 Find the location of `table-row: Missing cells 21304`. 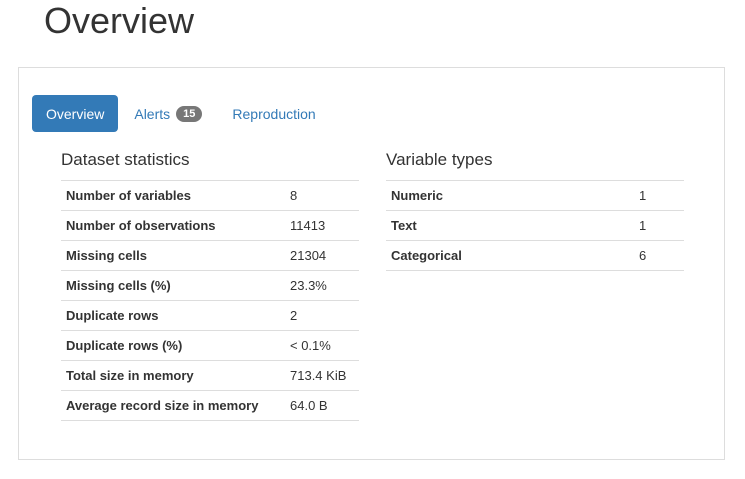

table-row: Missing cells 21304 is located at coordinates (210, 255).